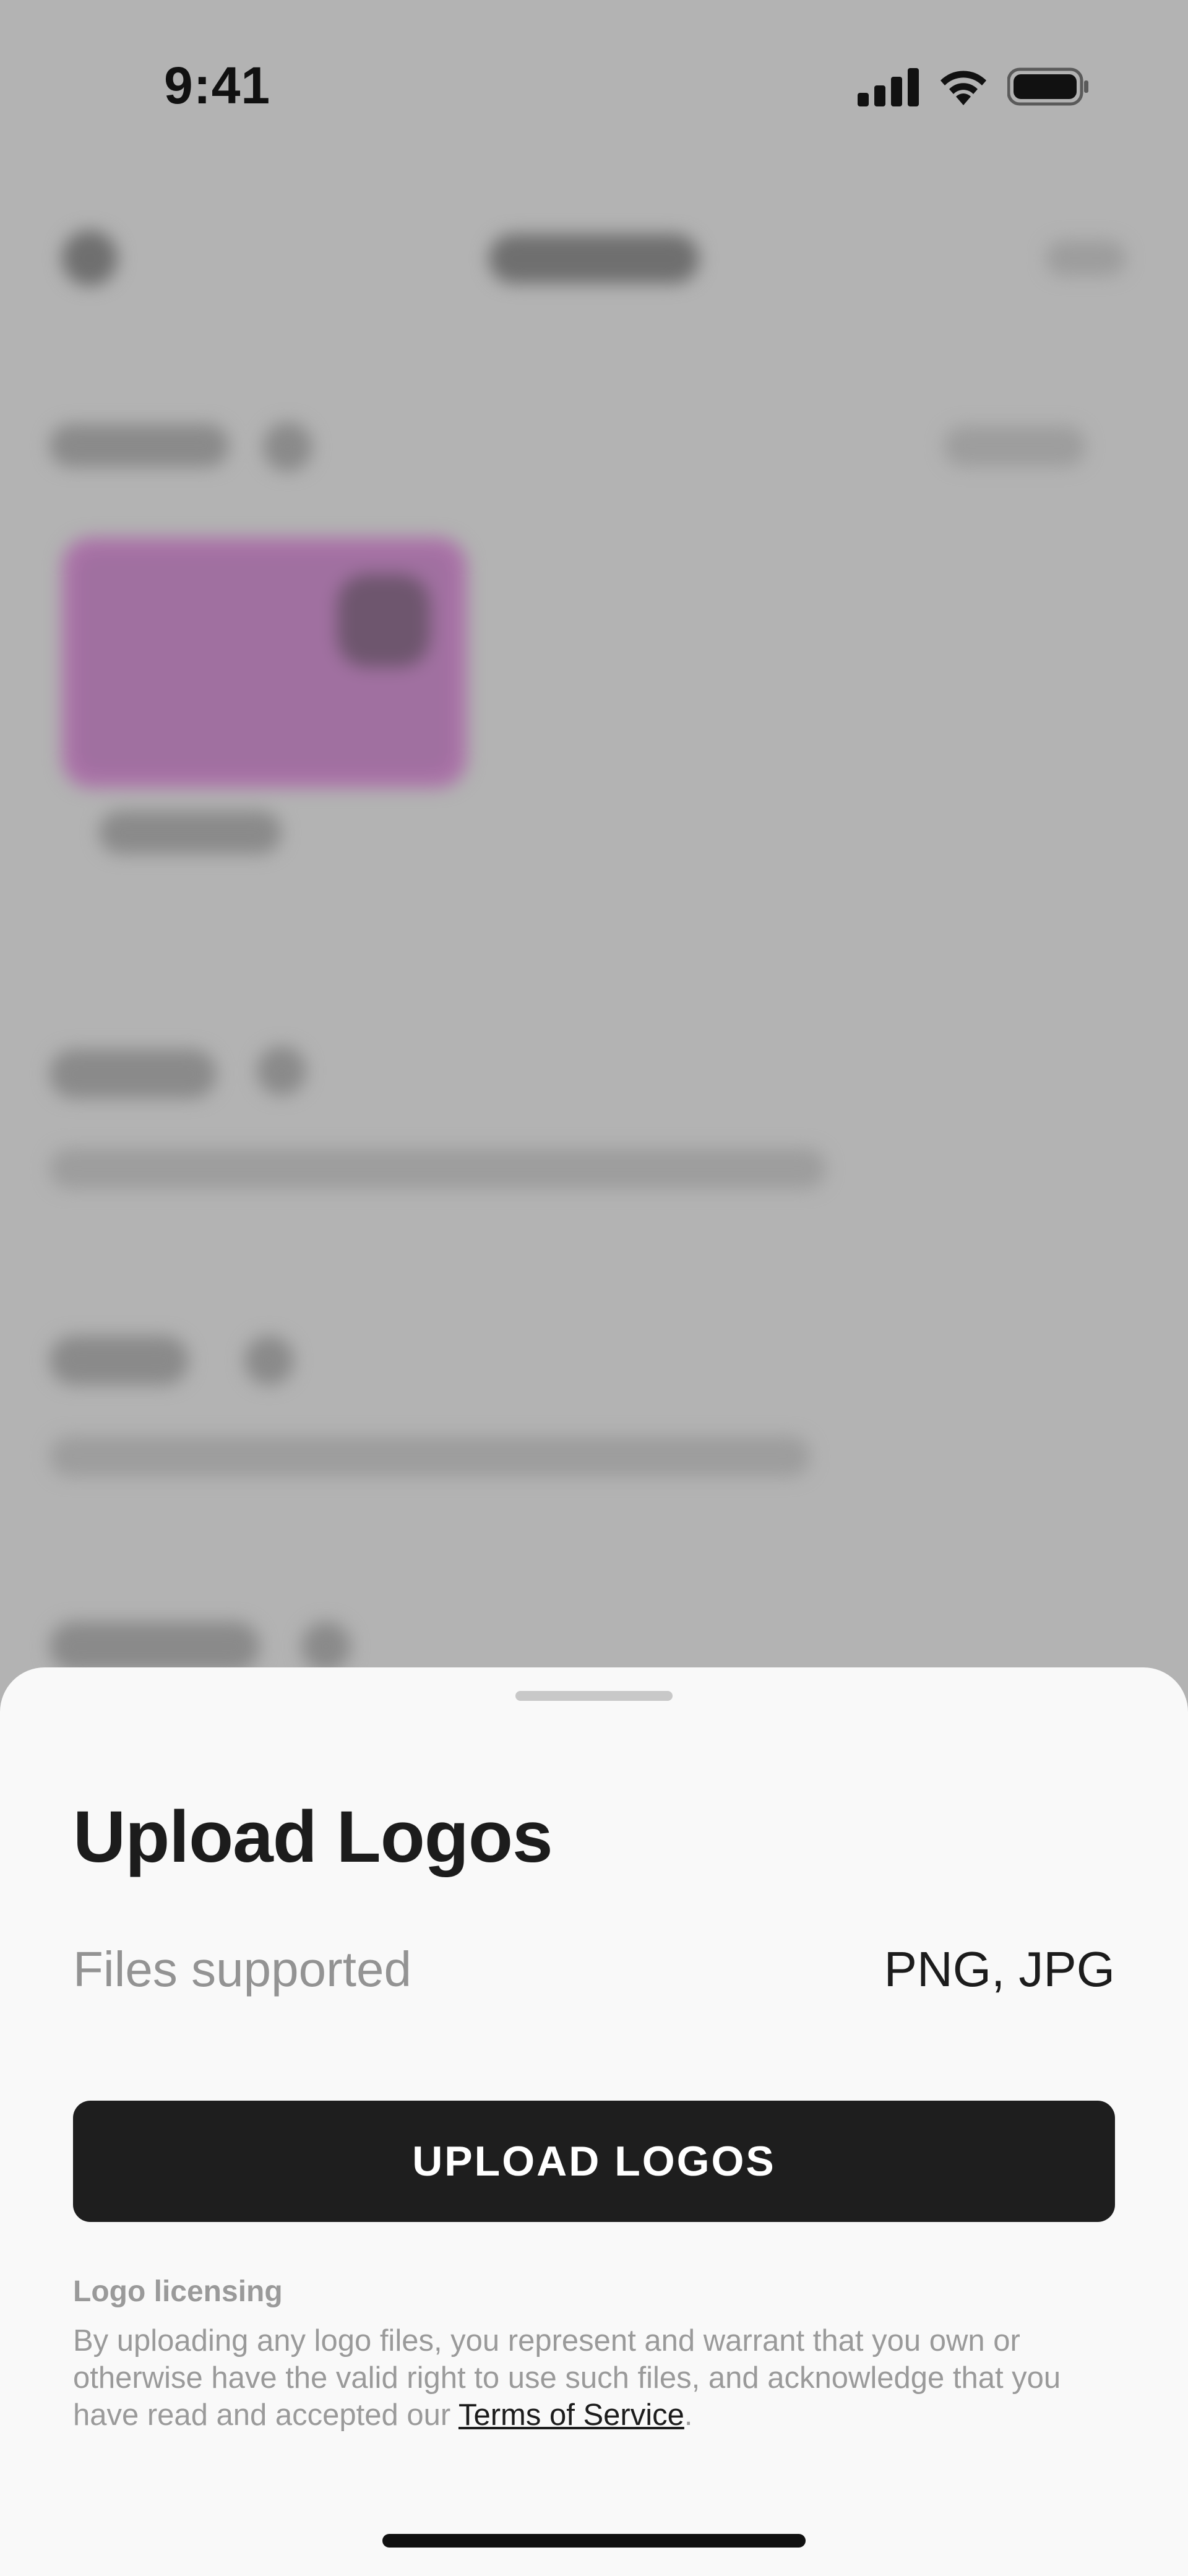 The height and width of the screenshot is (2576, 1188). What do you see at coordinates (287, 447) in the screenshot?
I see `colors-info-icon-blurred` at bounding box center [287, 447].